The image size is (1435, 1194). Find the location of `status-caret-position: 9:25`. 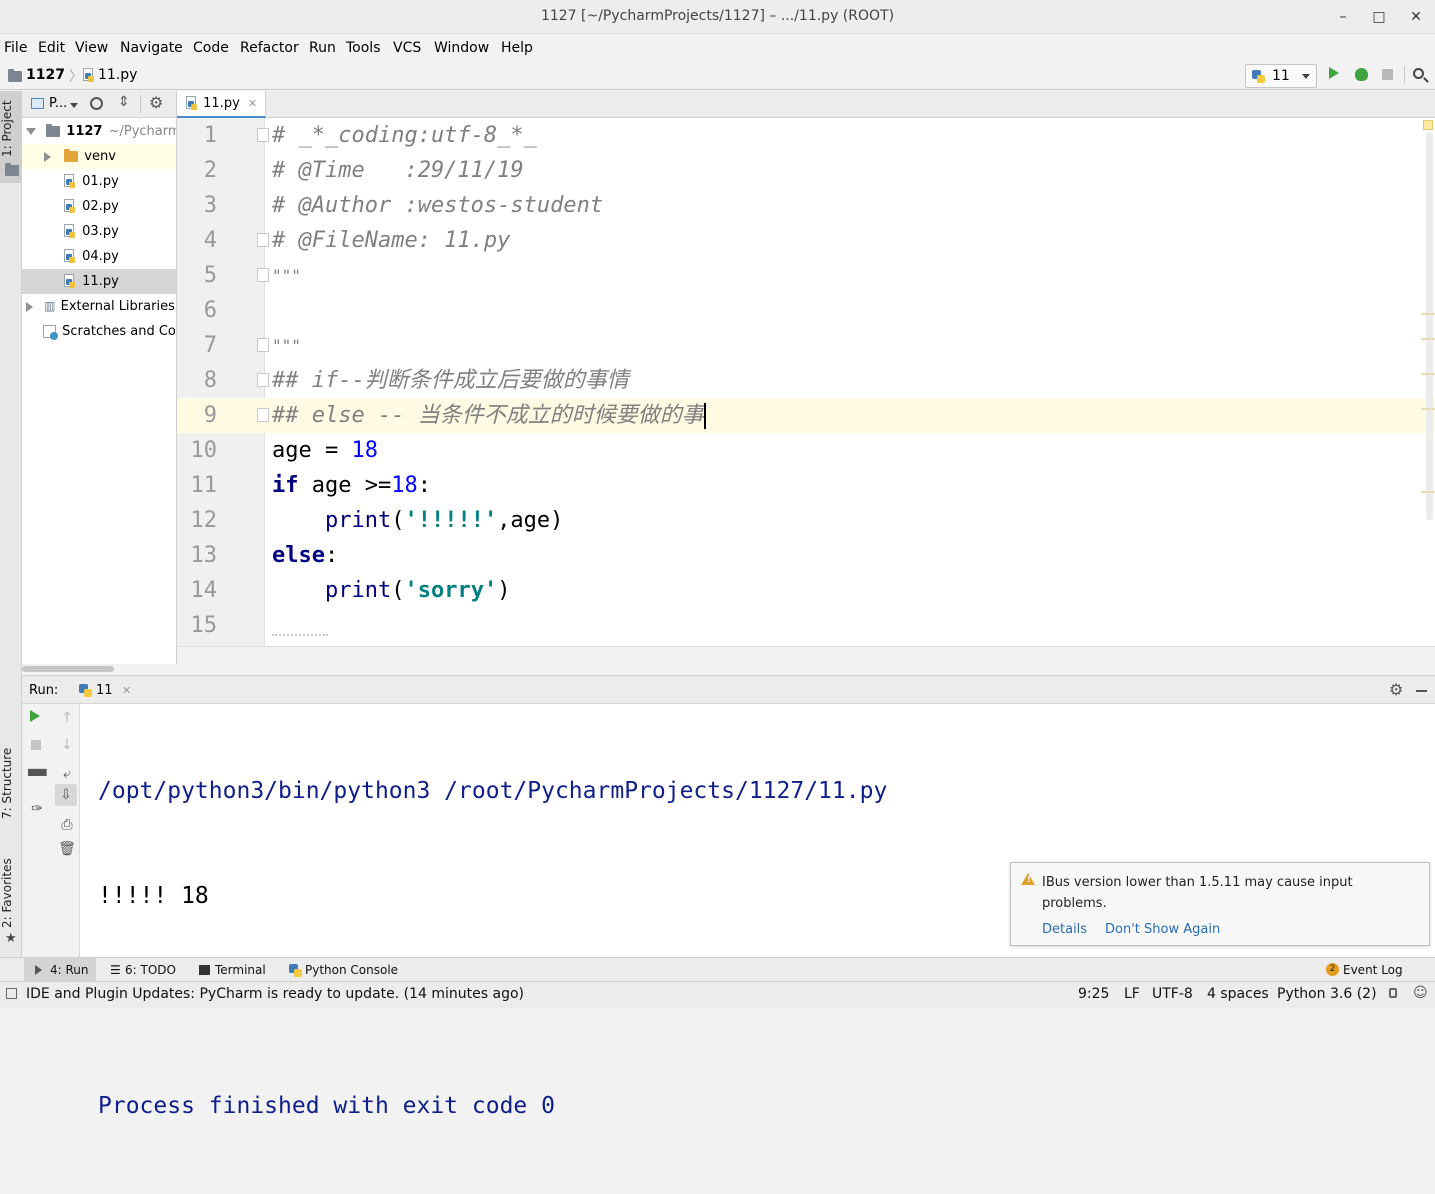

status-caret-position: 9:25 is located at coordinates (1093, 994).